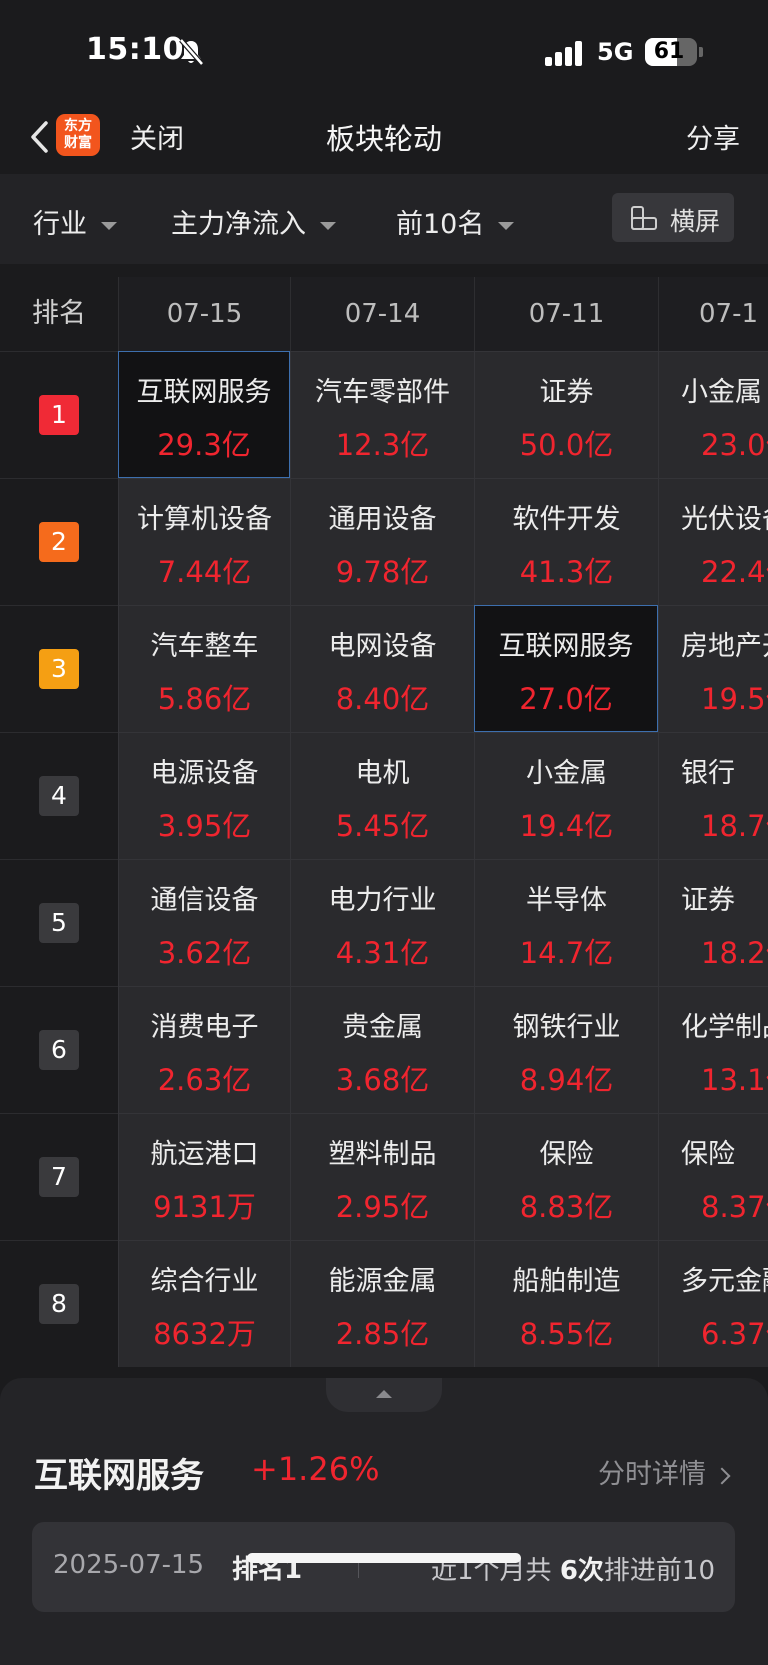  I want to click on network-type: 5G, so click(615, 52).